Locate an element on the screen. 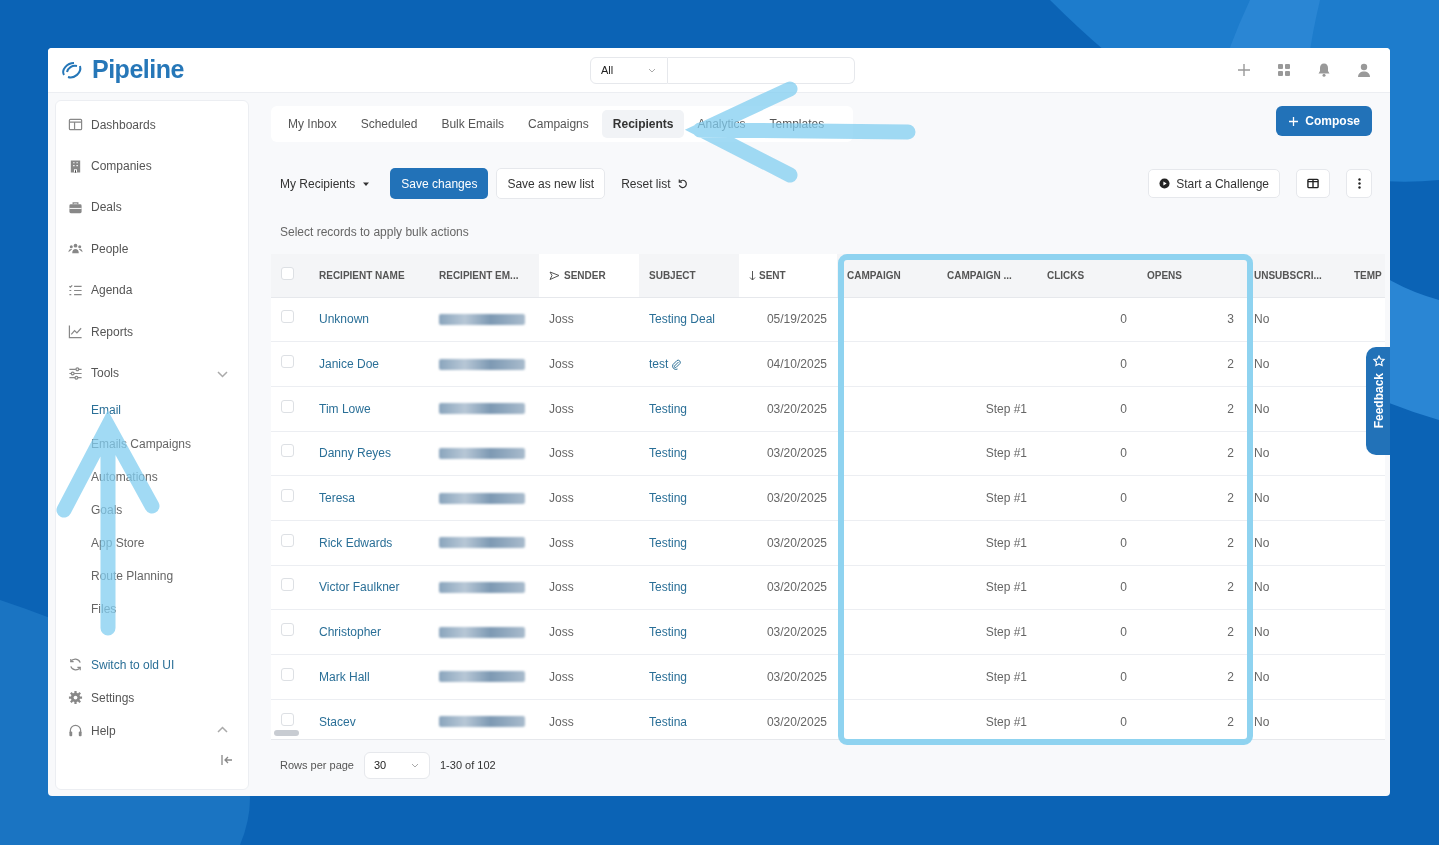  recipient-link: Danny Reyes is located at coordinates (355, 453).